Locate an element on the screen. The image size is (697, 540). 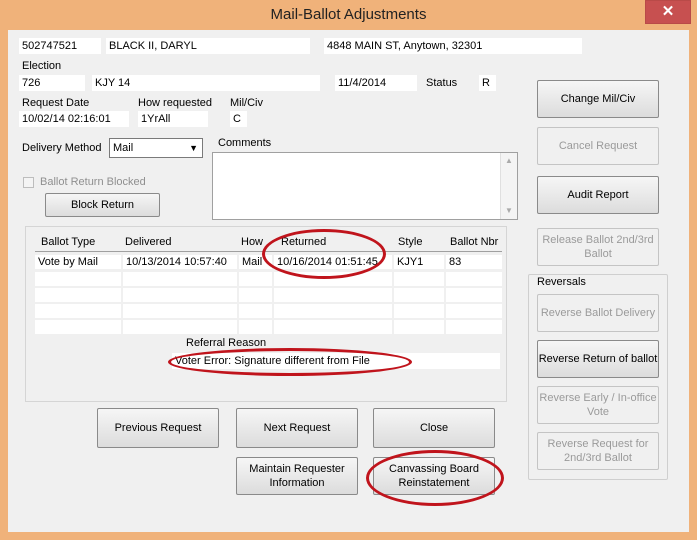
table-cell: 10/16/2014 01:51:45 is located at coordinates (333, 262).